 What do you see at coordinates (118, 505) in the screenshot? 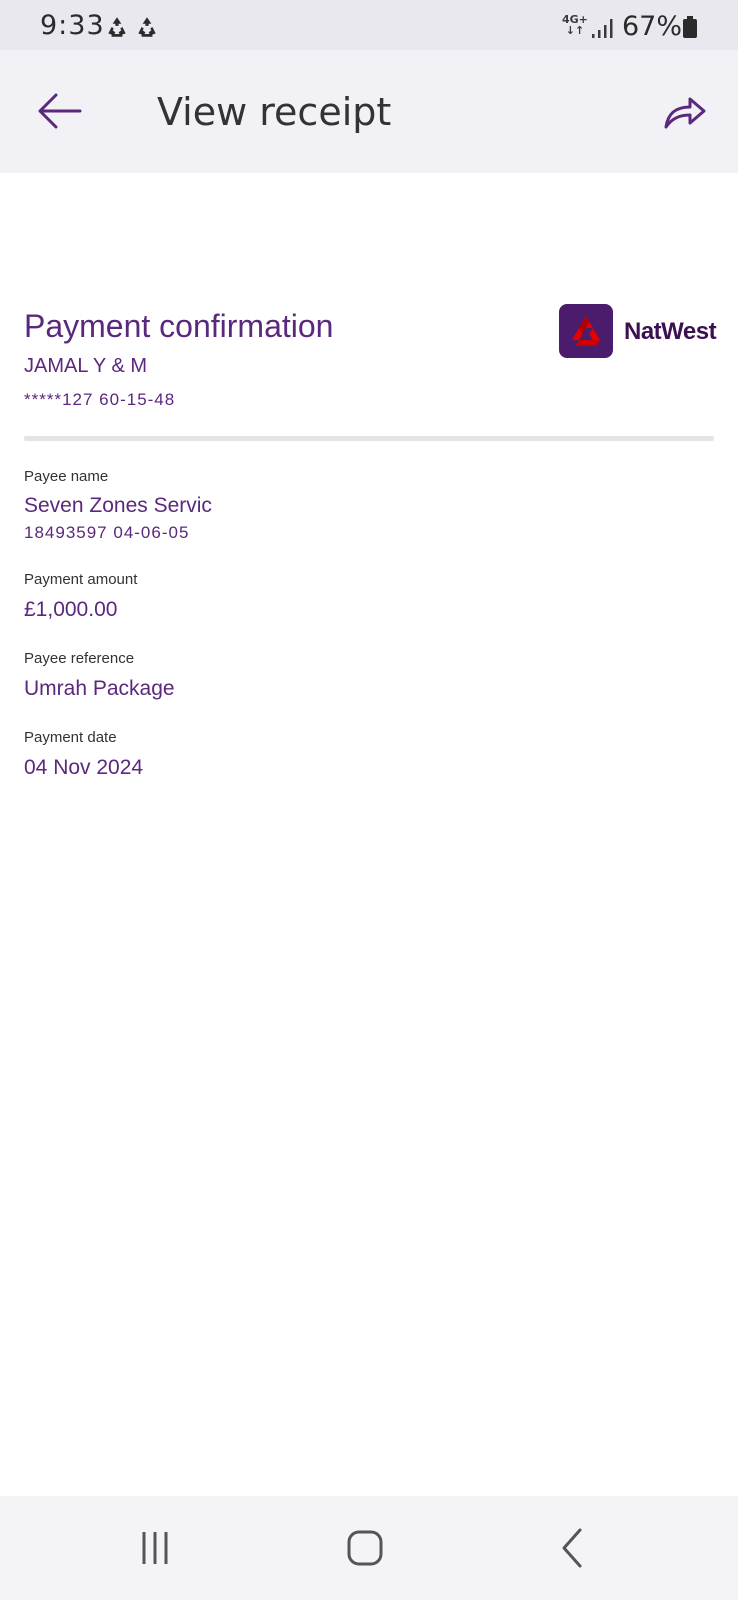
I see `payee-name-value: Seven Zones Servic` at bounding box center [118, 505].